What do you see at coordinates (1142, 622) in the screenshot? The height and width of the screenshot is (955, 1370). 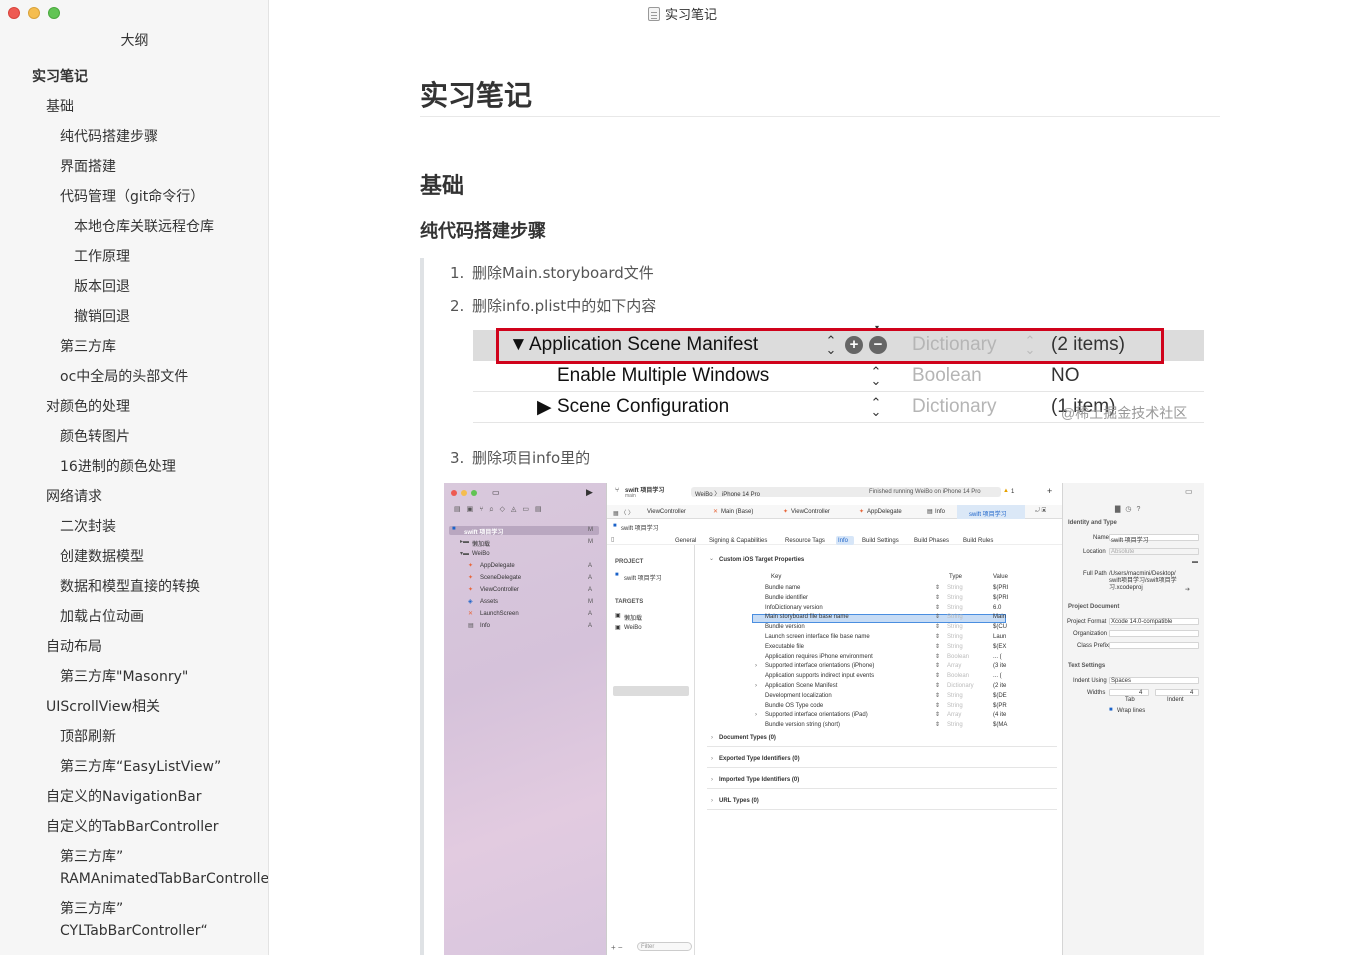 I see `inspector-value: Xcode 14.0-compatible` at bounding box center [1142, 622].